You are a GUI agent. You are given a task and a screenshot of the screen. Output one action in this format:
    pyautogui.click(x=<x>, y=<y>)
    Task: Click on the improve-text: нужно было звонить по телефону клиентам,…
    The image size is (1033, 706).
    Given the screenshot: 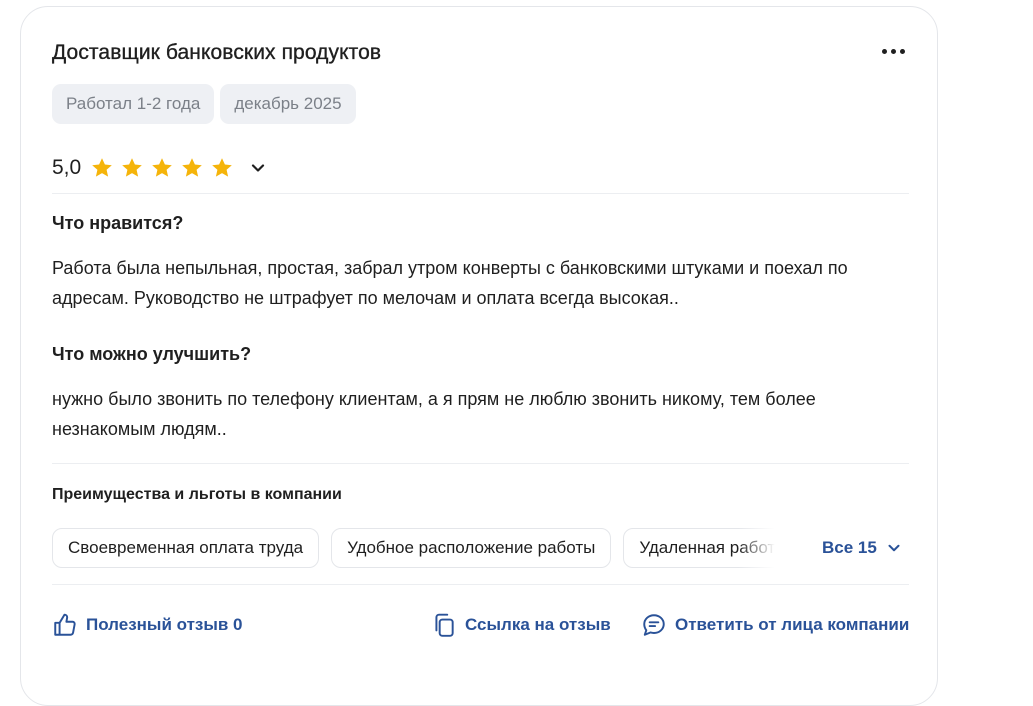 What is the action you would take?
    pyautogui.click(x=434, y=414)
    